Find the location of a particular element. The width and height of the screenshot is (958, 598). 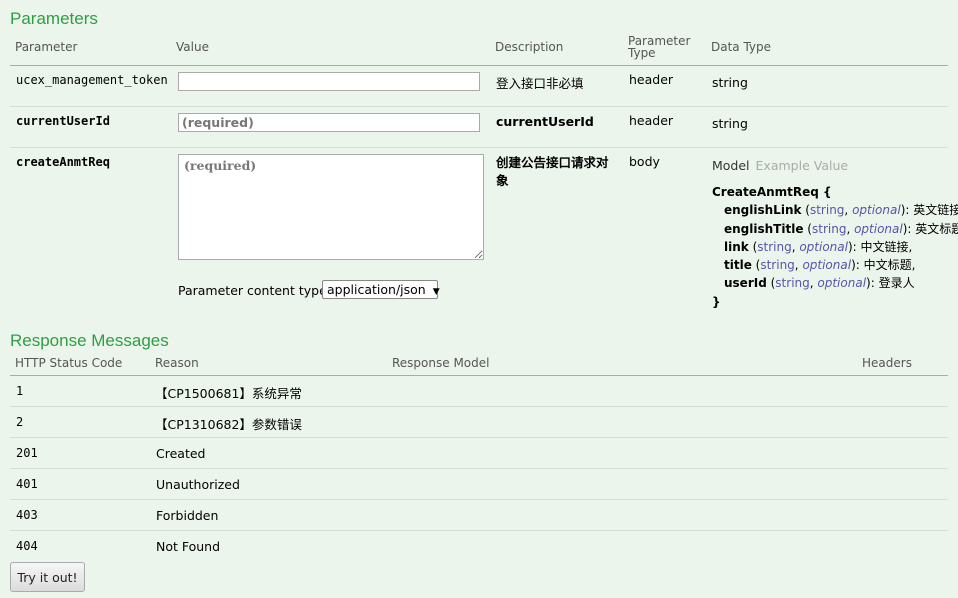

col-header-data-type: Data Type is located at coordinates (741, 47).